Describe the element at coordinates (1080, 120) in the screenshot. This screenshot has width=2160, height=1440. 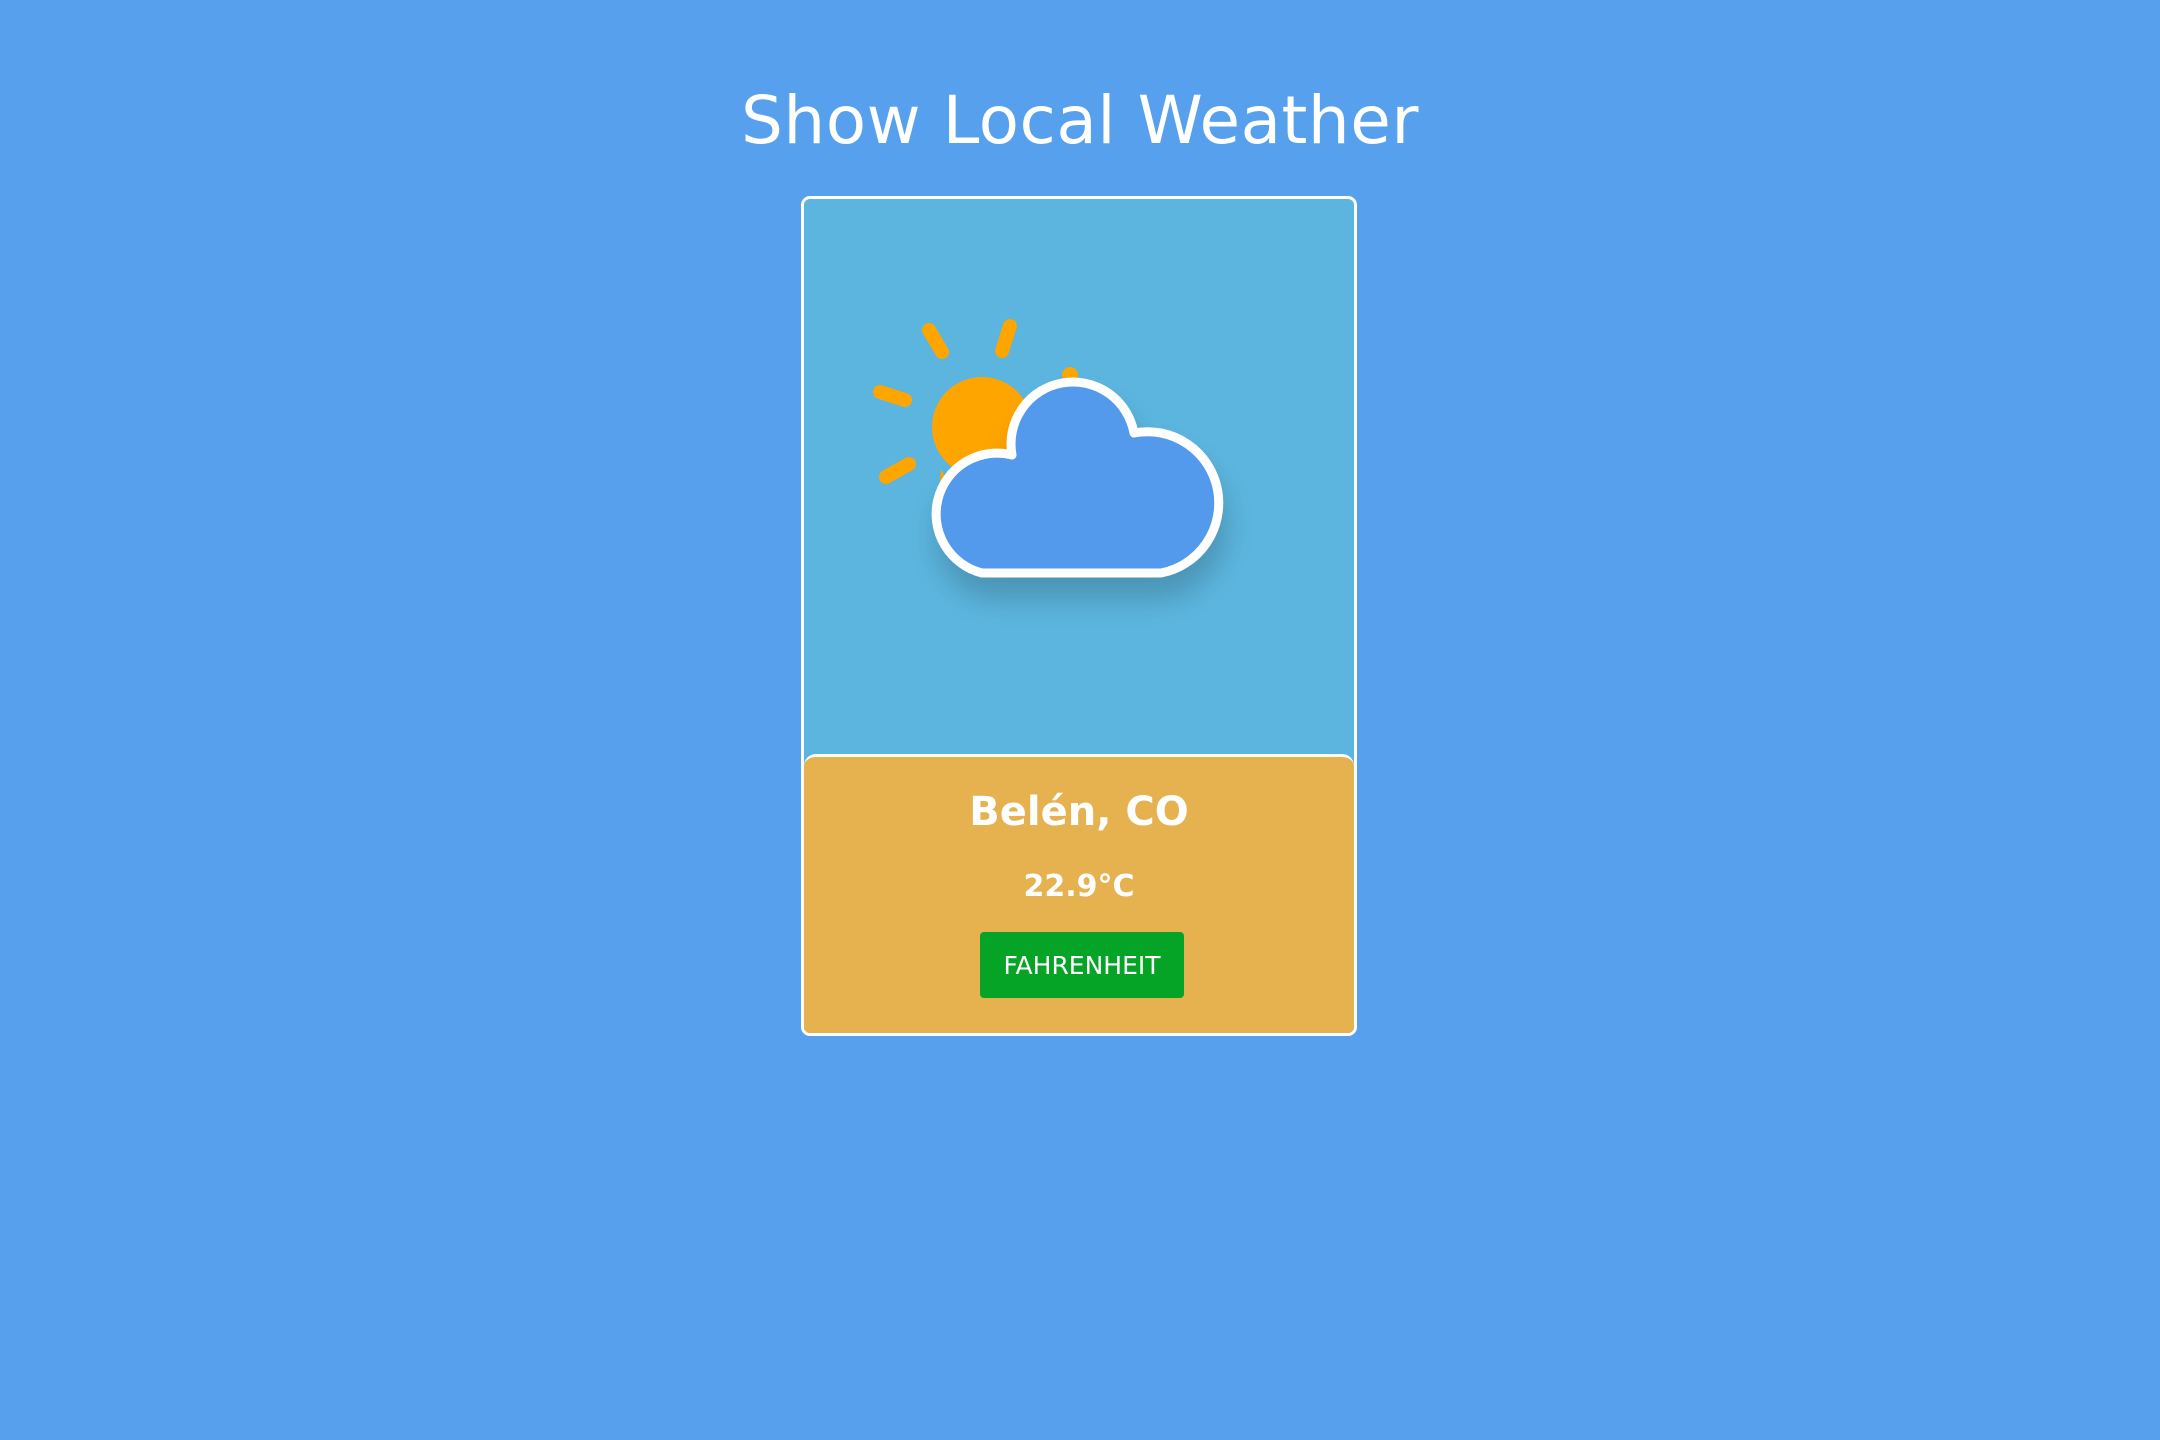
I see `page-title: Show Local Weather` at that location.